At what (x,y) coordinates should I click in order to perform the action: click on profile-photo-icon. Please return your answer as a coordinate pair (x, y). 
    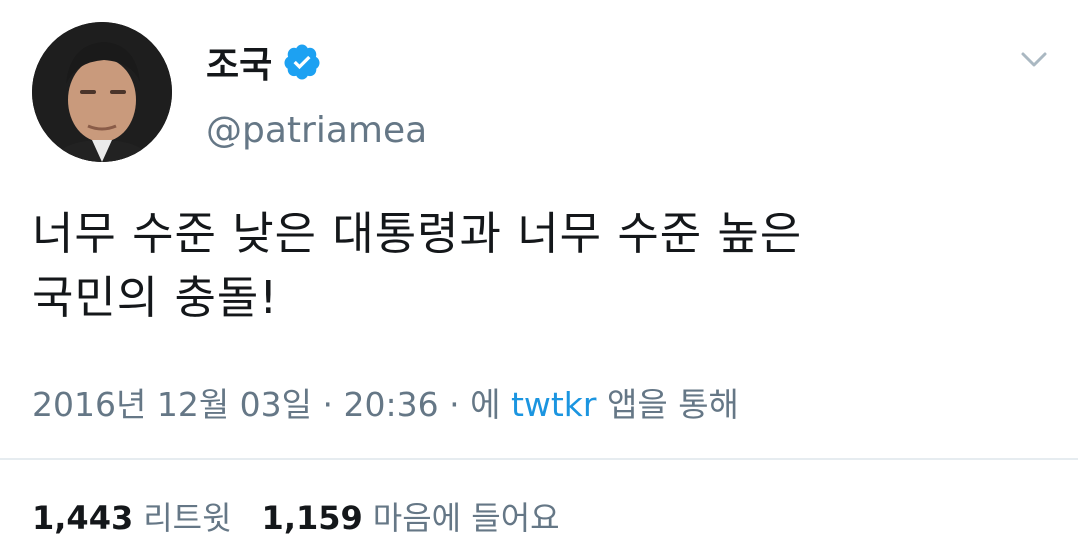
    Looking at the image, I should click on (102, 92).